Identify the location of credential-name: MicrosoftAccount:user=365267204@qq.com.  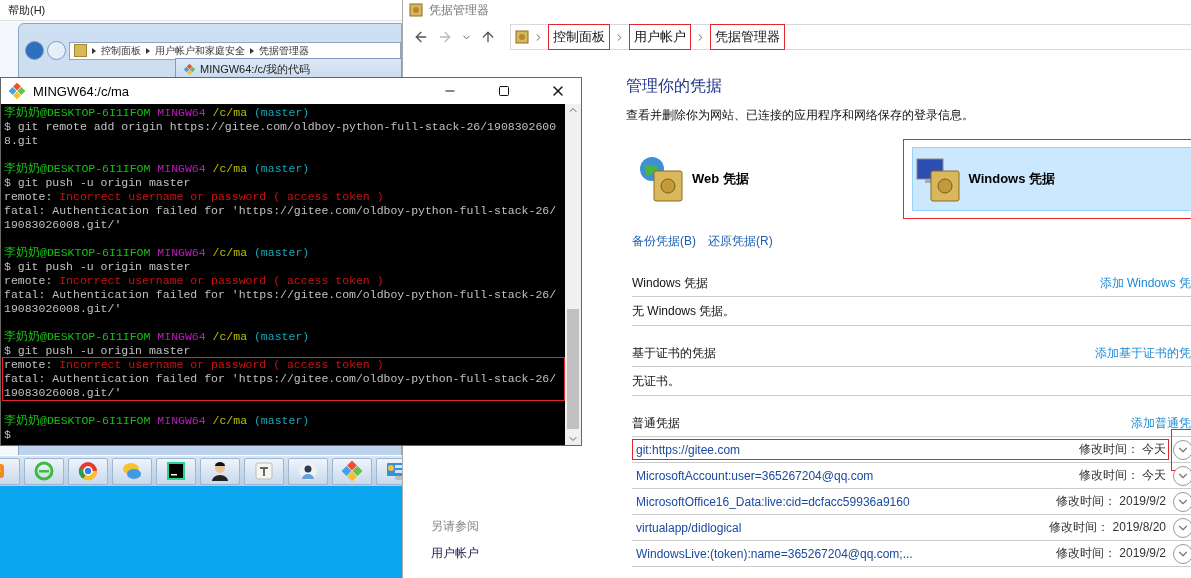
(755, 475).